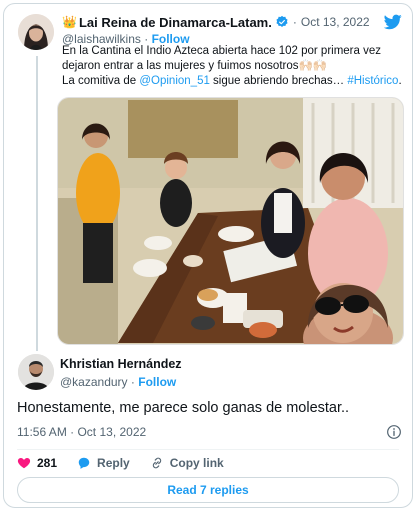  What do you see at coordinates (121, 373) in the screenshot?
I see `reply-header: Khristian Hernández @kazandury · Follow` at bounding box center [121, 373].